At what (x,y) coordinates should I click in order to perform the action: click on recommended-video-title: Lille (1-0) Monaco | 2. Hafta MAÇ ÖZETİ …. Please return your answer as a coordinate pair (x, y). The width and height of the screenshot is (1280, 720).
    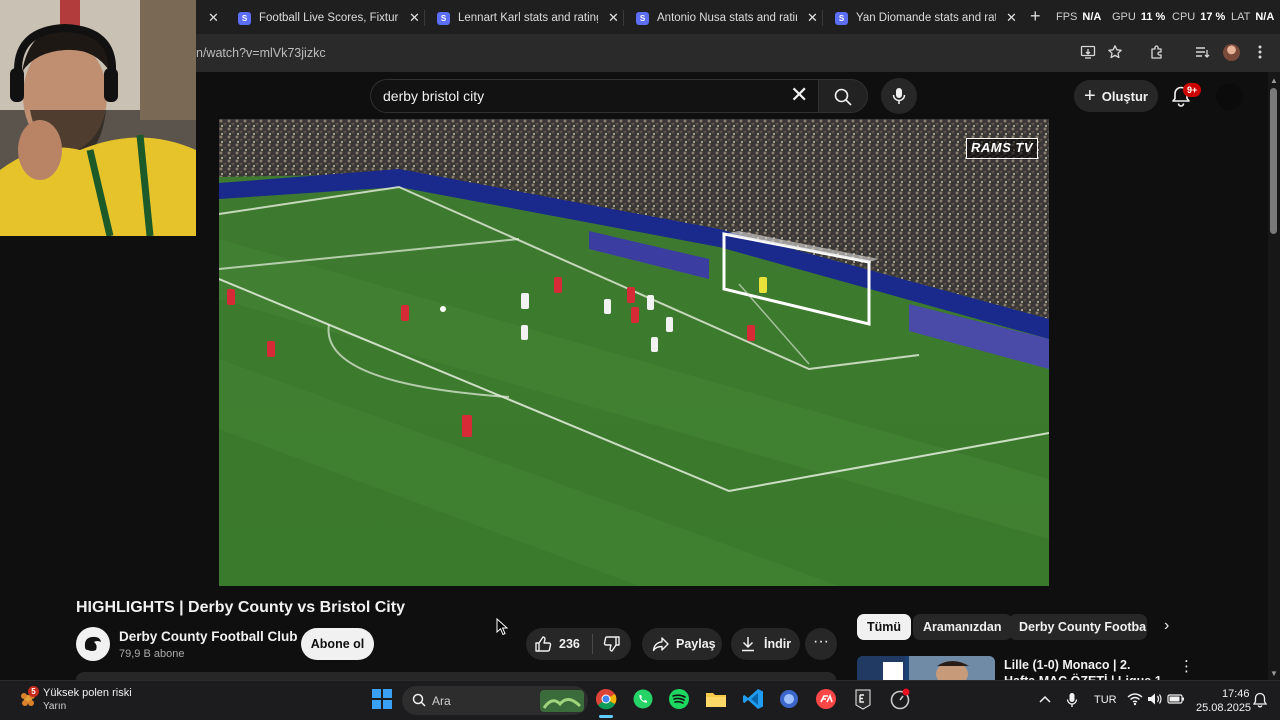
    Looking at the image, I should click on (1084, 668).